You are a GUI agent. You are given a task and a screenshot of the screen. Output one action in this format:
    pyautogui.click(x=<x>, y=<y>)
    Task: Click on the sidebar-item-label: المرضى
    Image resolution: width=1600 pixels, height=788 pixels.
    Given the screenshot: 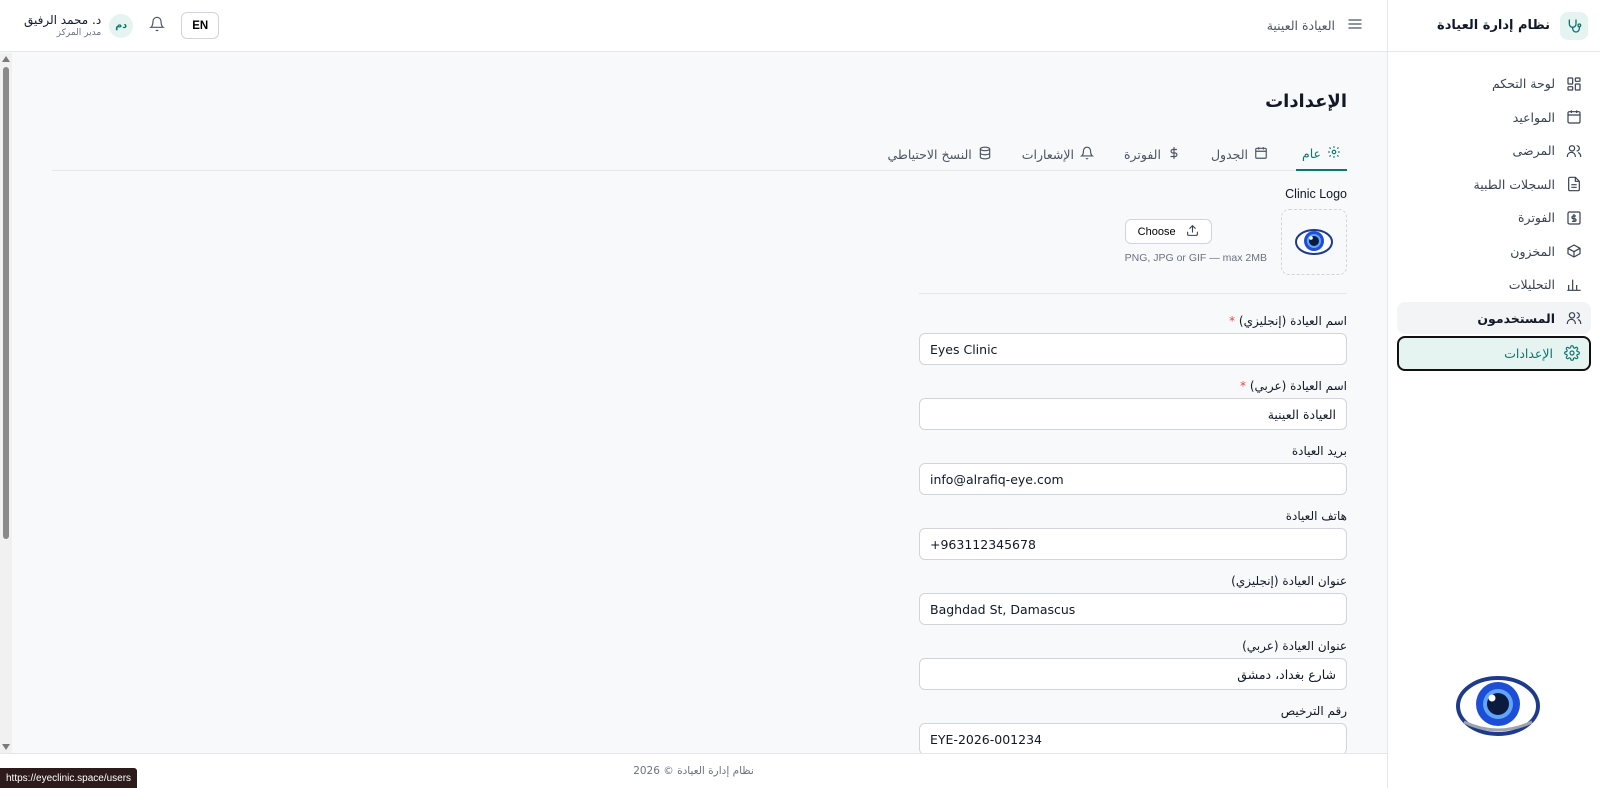 What is the action you would take?
    pyautogui.click(x=1533, y=150)
    